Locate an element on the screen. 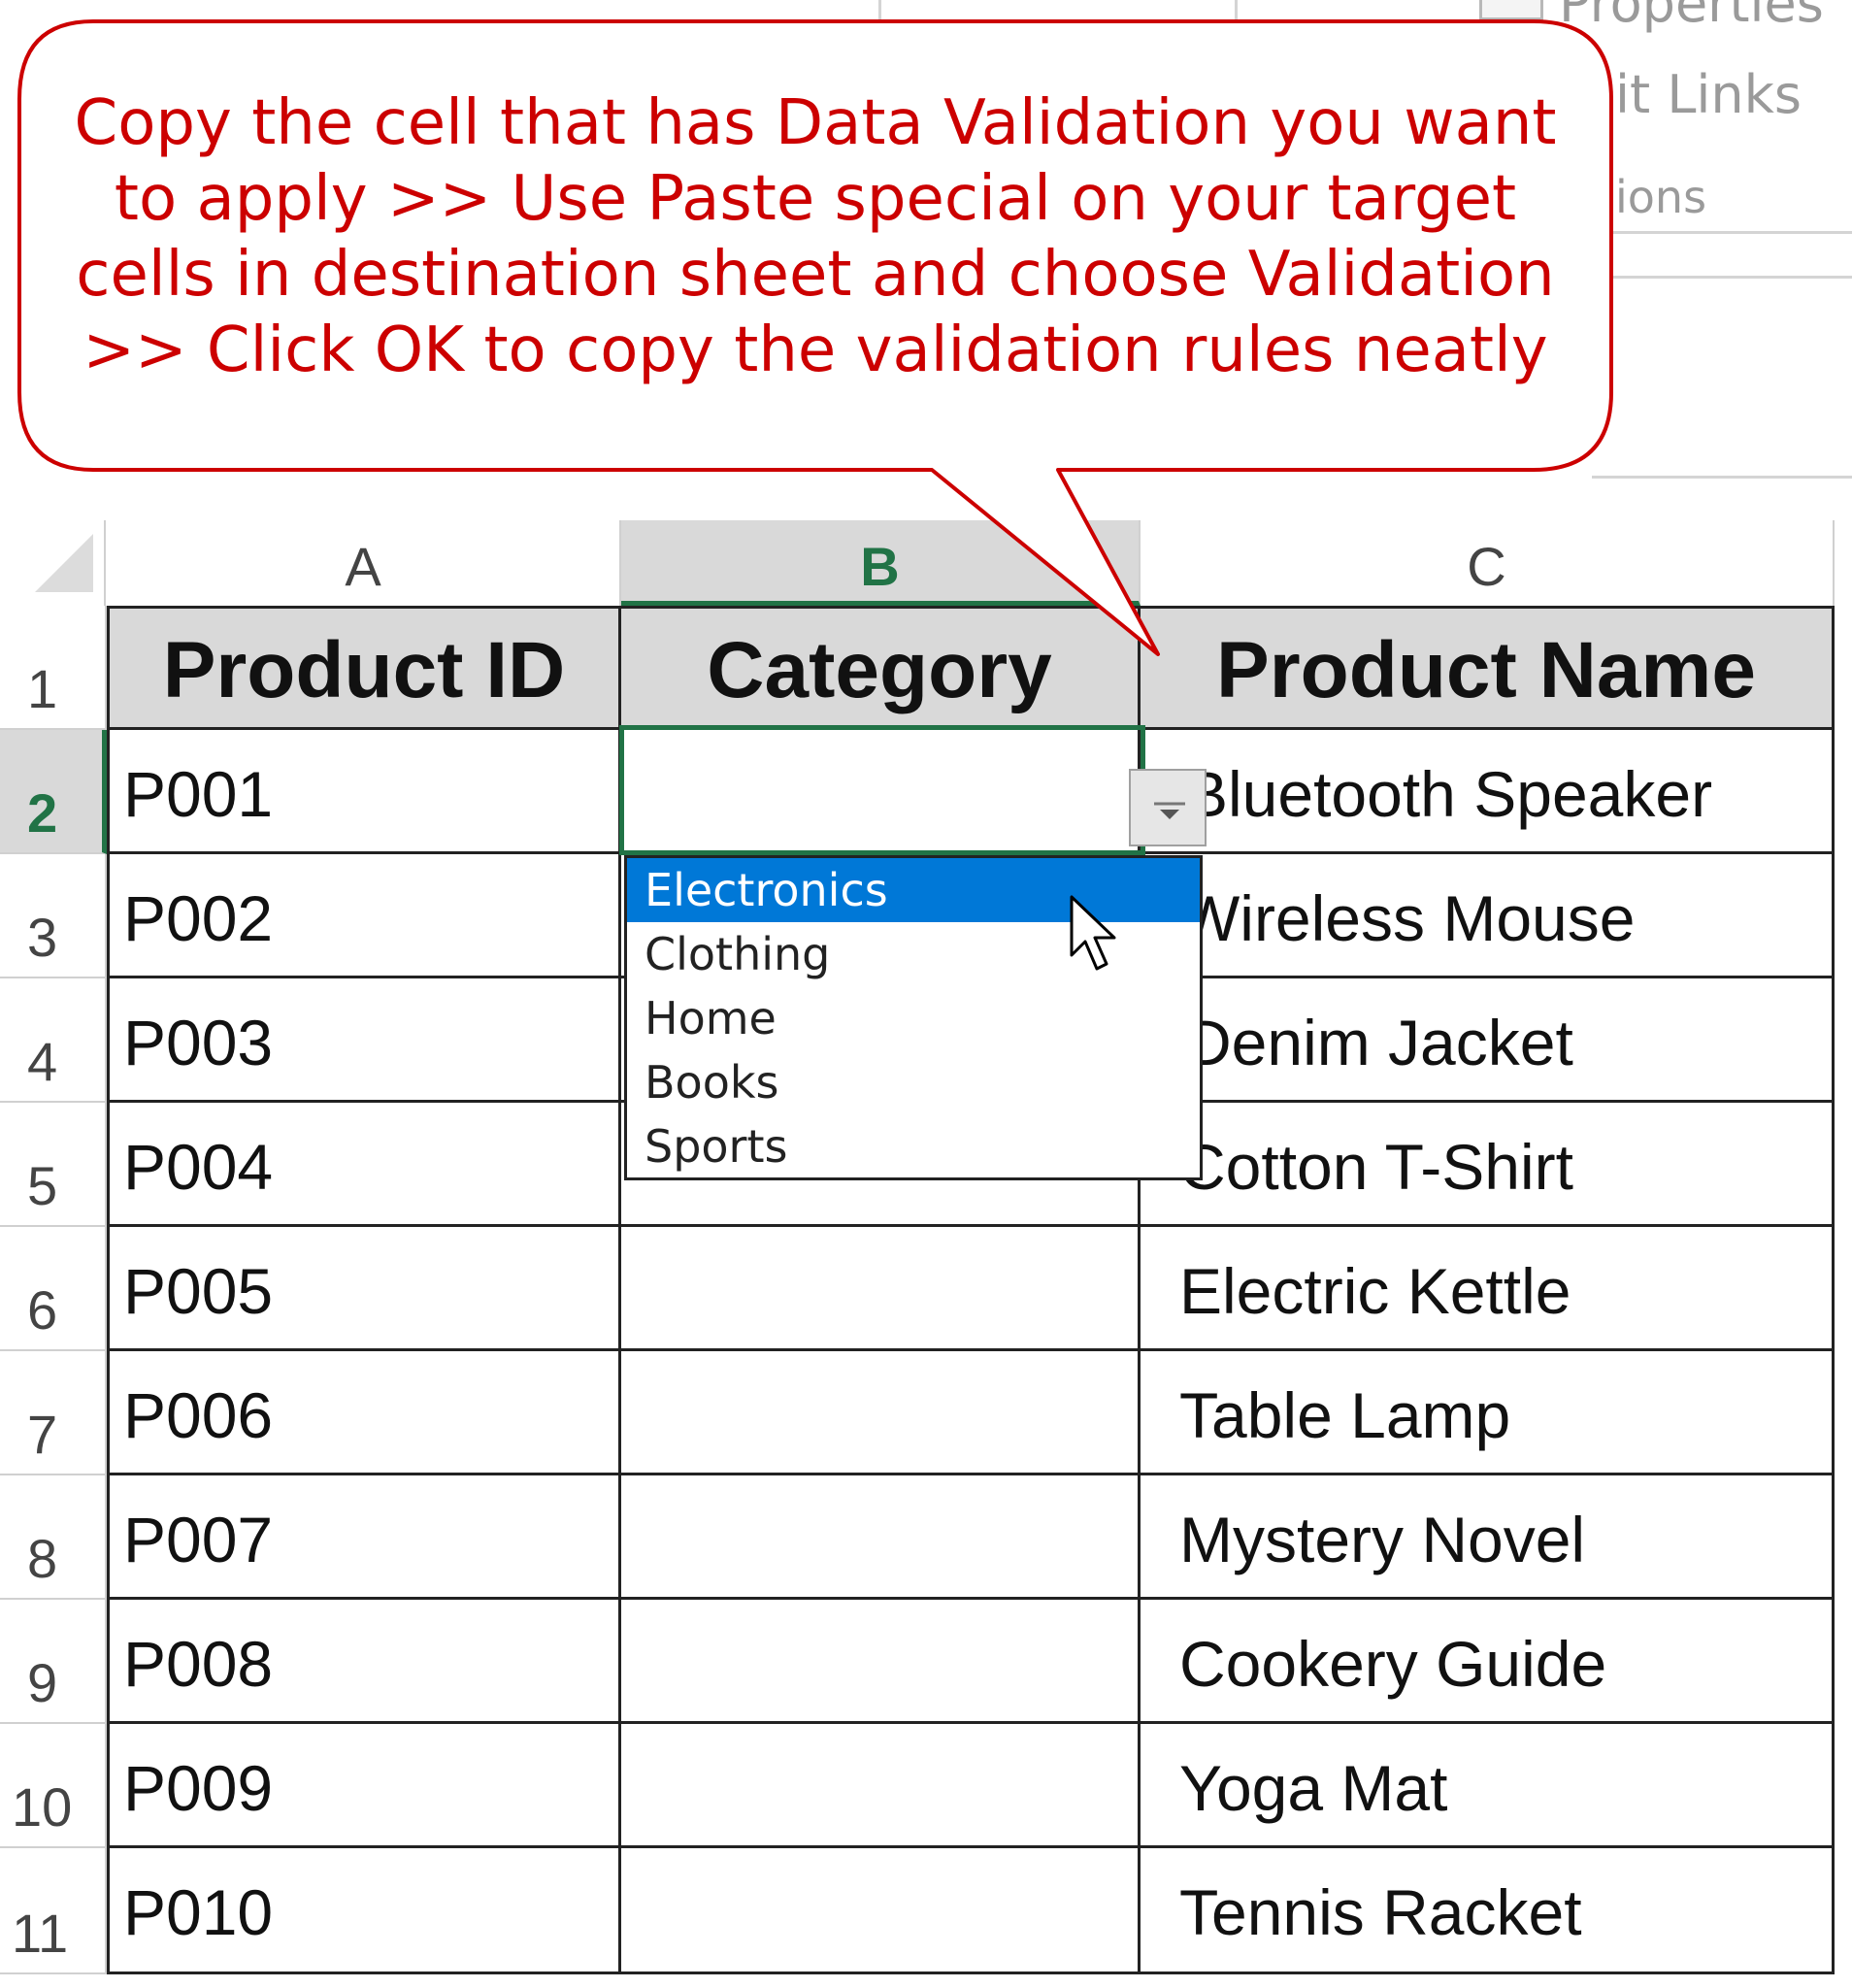  row-header-11: 11 is located at coordinates (53, 1911).